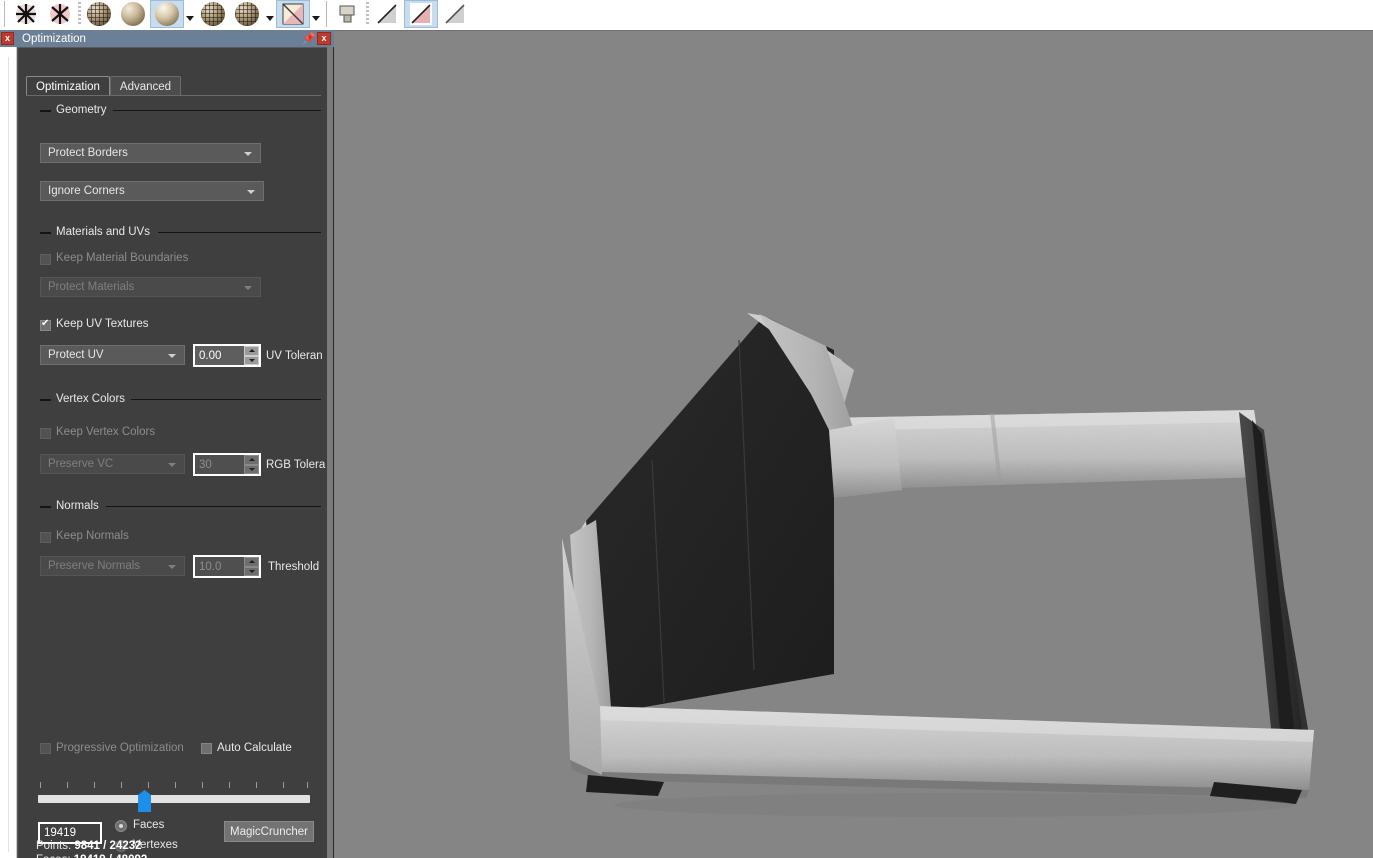  I want to click on preserve-vc-value: Preserve VC, so click(81, 464).